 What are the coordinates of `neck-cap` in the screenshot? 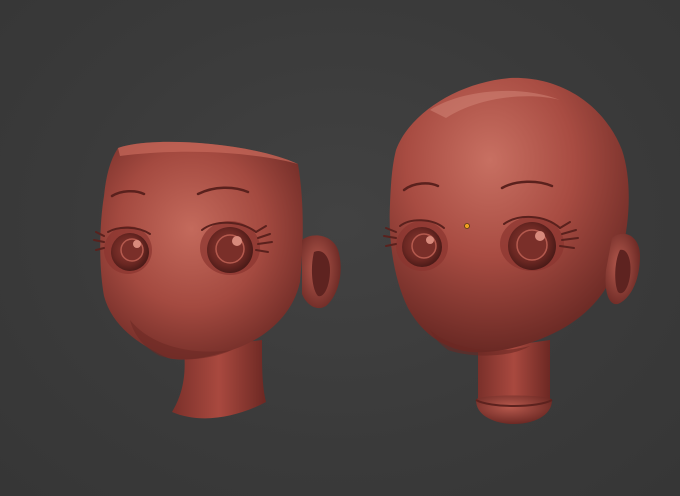 It's located at (514, 409).